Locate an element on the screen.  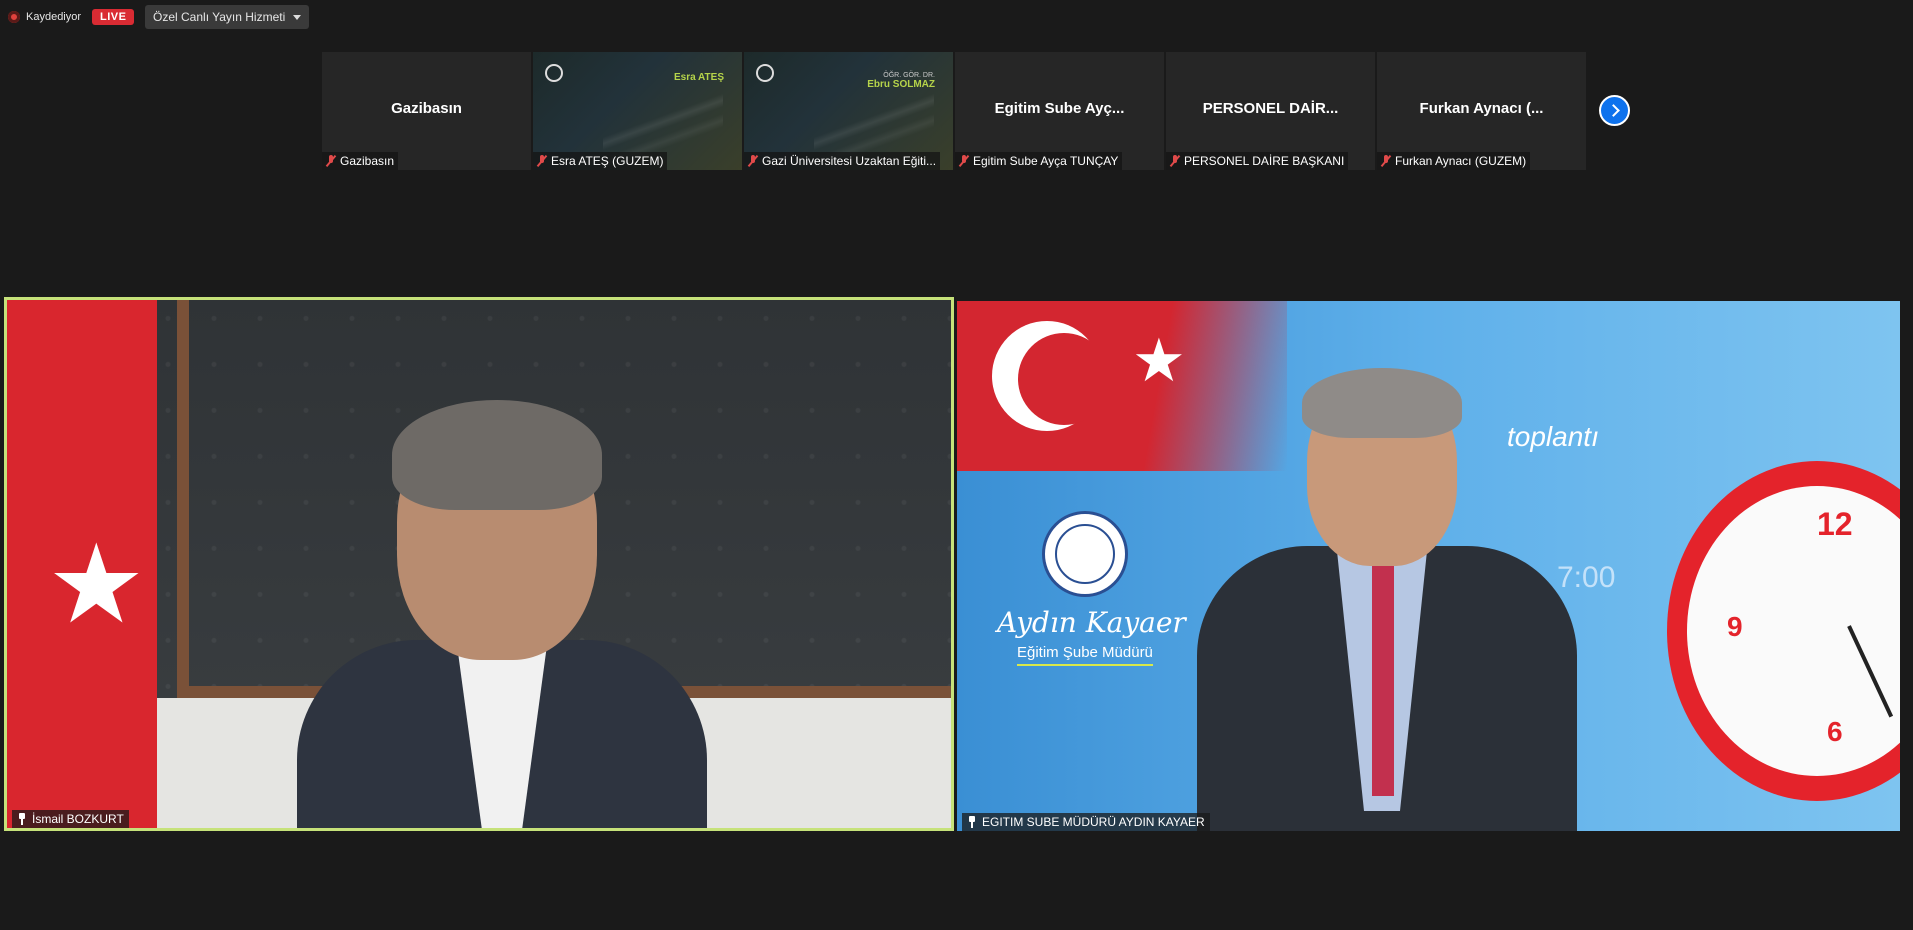
participant-tile: PERSONEL DAİR... PERSONEL DAİRE BAŞKANI is located at coordinates (1270, 111).